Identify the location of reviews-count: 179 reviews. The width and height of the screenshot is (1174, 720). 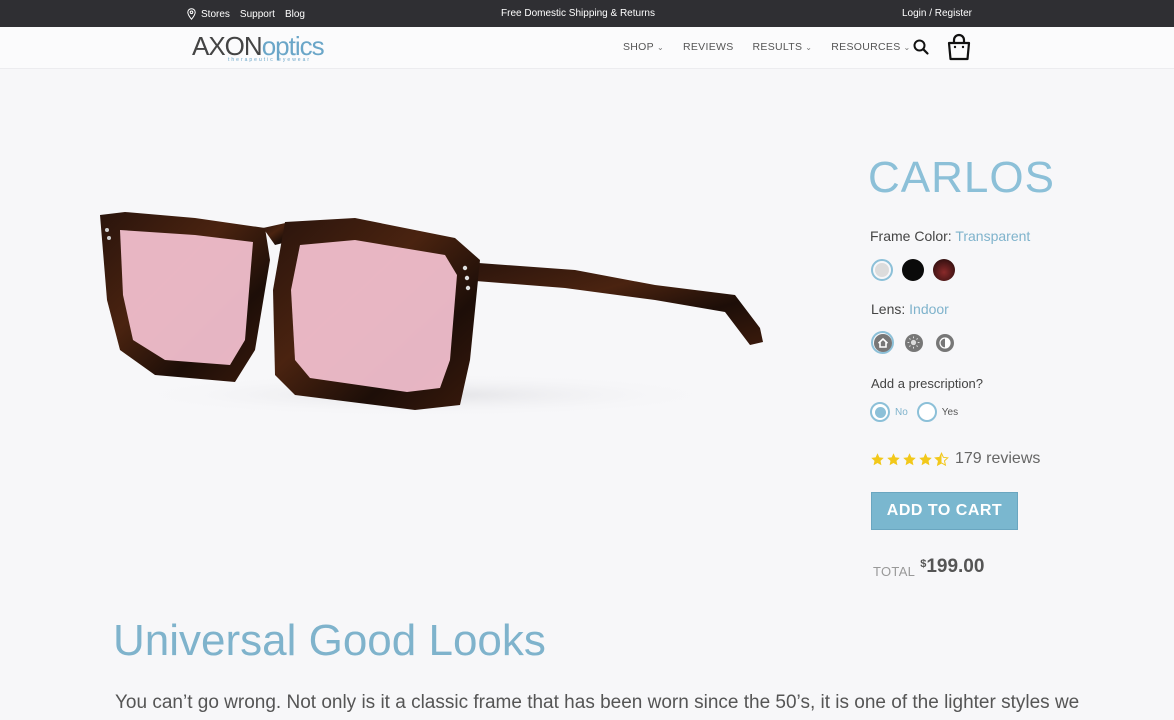
(998, 458).